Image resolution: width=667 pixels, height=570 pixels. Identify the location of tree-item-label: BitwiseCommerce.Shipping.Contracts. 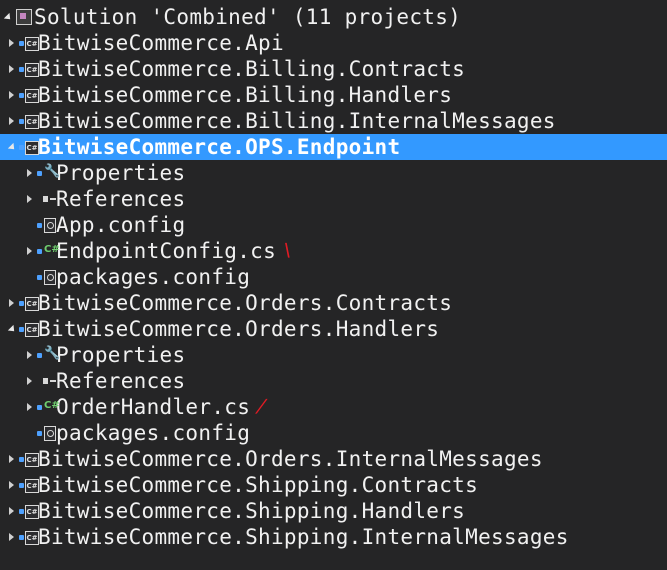
(258, 485).